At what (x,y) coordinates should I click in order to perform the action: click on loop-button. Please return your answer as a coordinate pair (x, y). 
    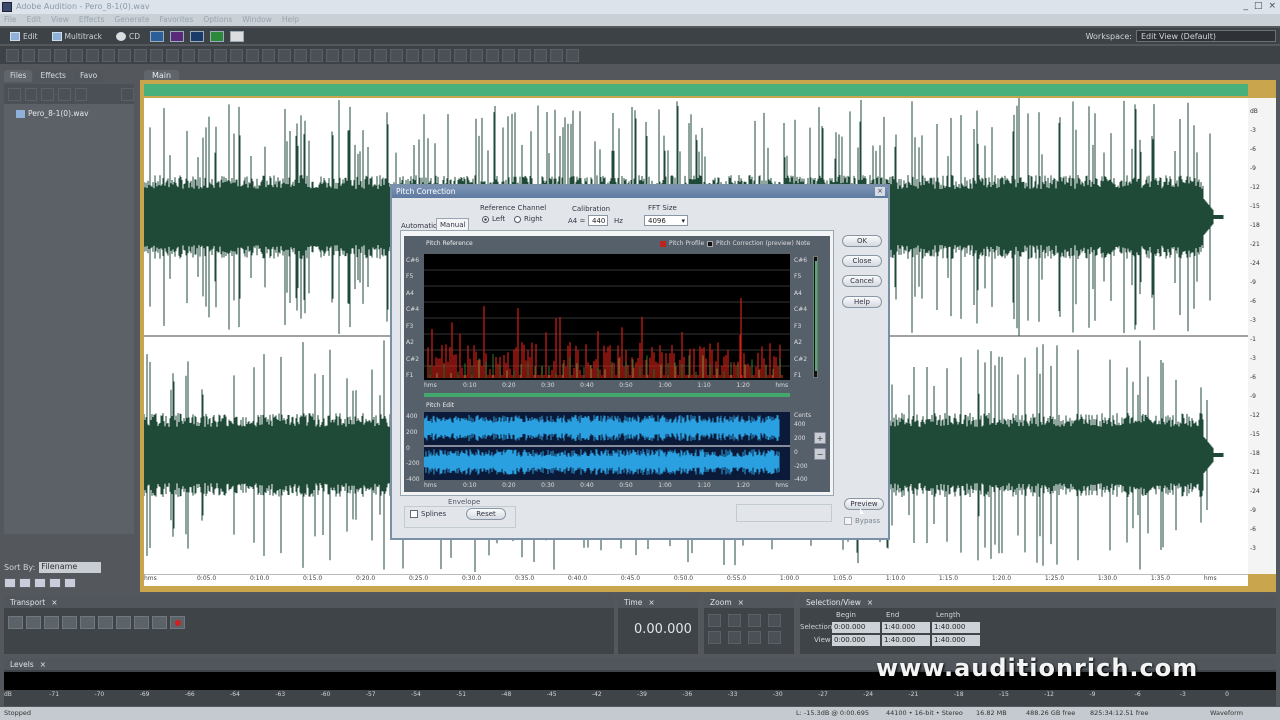
    Looking at the image, I should click on (87, 622).